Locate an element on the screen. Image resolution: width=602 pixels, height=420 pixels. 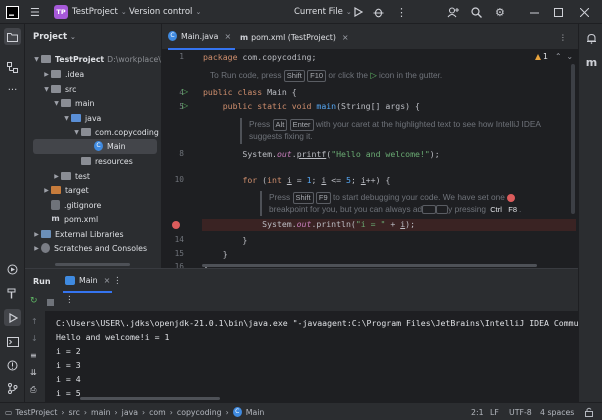
breadcrumb-item: java is located at coordinates (130, 412).